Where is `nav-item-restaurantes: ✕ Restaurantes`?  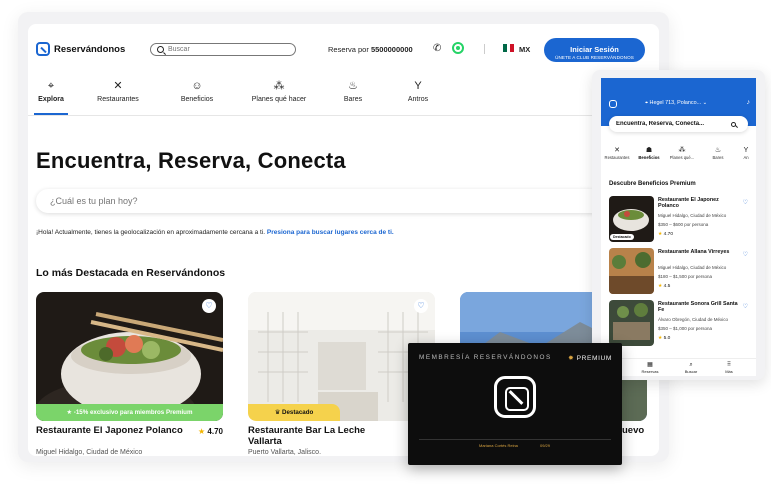
nav-item-restaurantes: ✕ Restaurantes is located at coordinates (118, 96).